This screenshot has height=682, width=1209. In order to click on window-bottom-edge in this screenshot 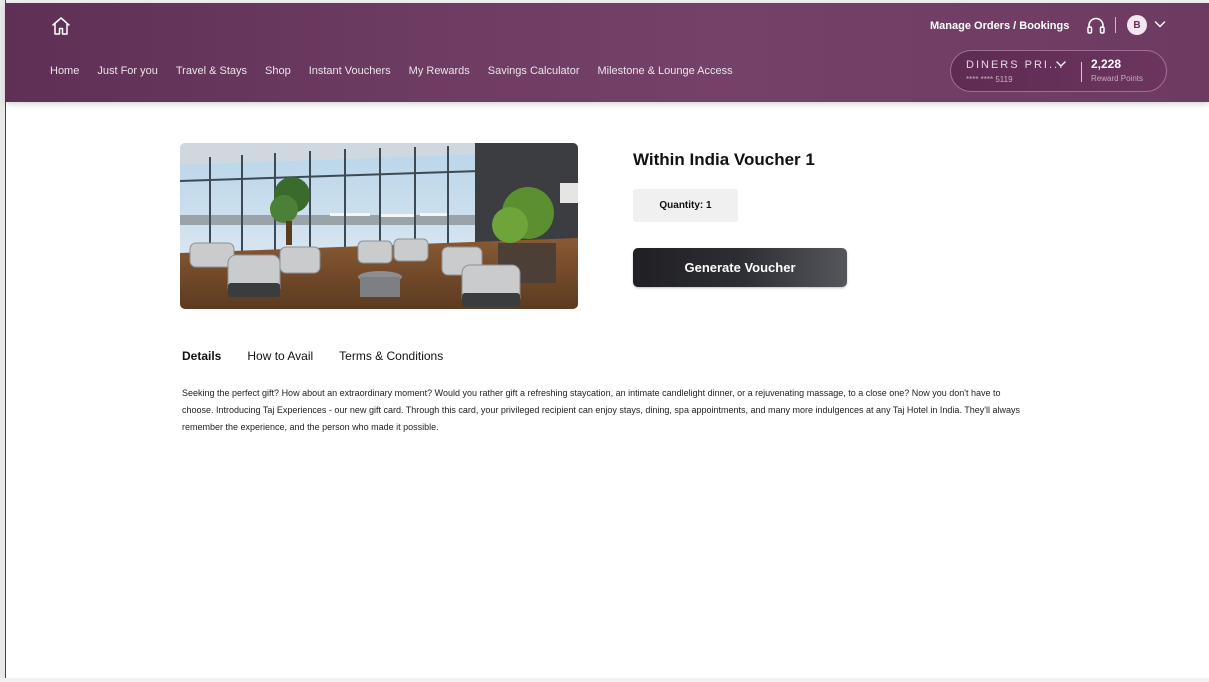, I will do `click(604, 680)`.